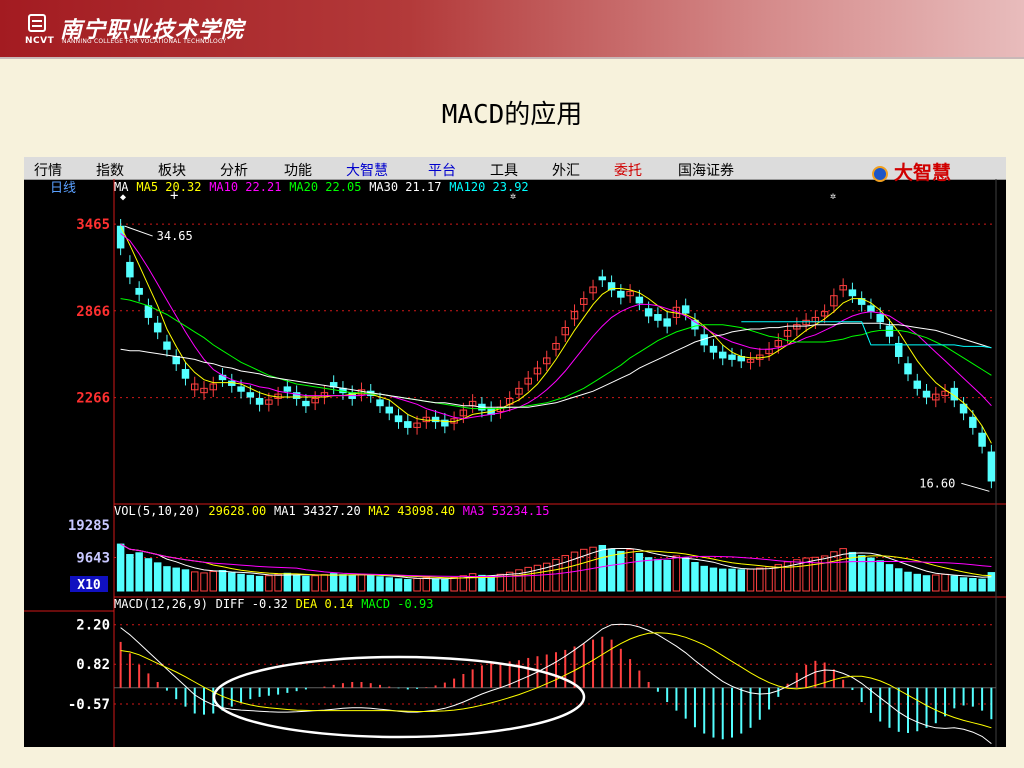  Describe the element at coordinates (975, 487) in the screenshot. I see `low-pointer` at that location.